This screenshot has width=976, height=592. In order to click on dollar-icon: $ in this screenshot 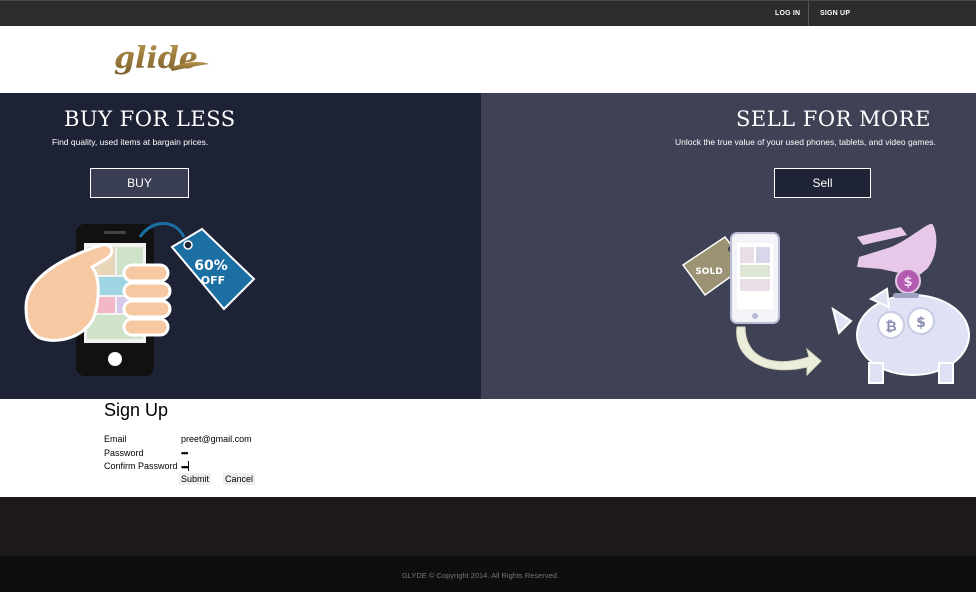, I will do `click(921, 323)`.